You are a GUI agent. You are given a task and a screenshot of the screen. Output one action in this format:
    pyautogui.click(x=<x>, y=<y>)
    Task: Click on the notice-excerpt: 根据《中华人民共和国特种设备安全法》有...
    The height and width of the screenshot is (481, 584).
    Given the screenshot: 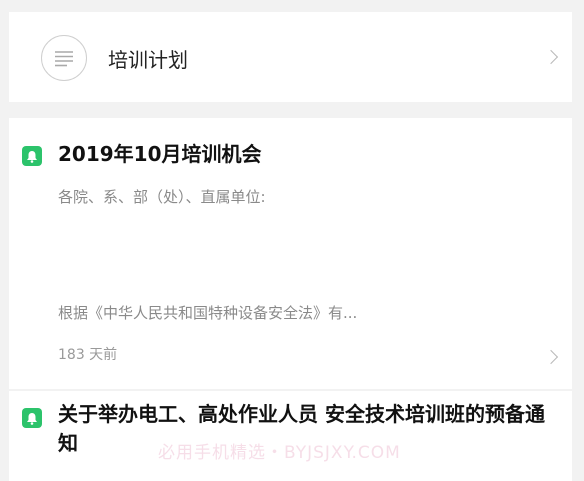 What is the action you would take?
    pyautogui.click(x=208, y=313)
    